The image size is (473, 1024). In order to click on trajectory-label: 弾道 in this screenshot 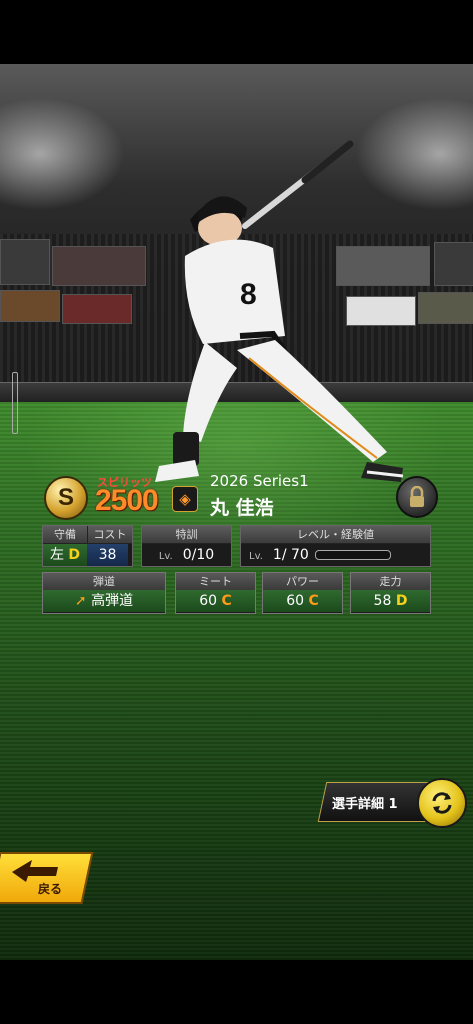, I will do `click(104, 581)`.